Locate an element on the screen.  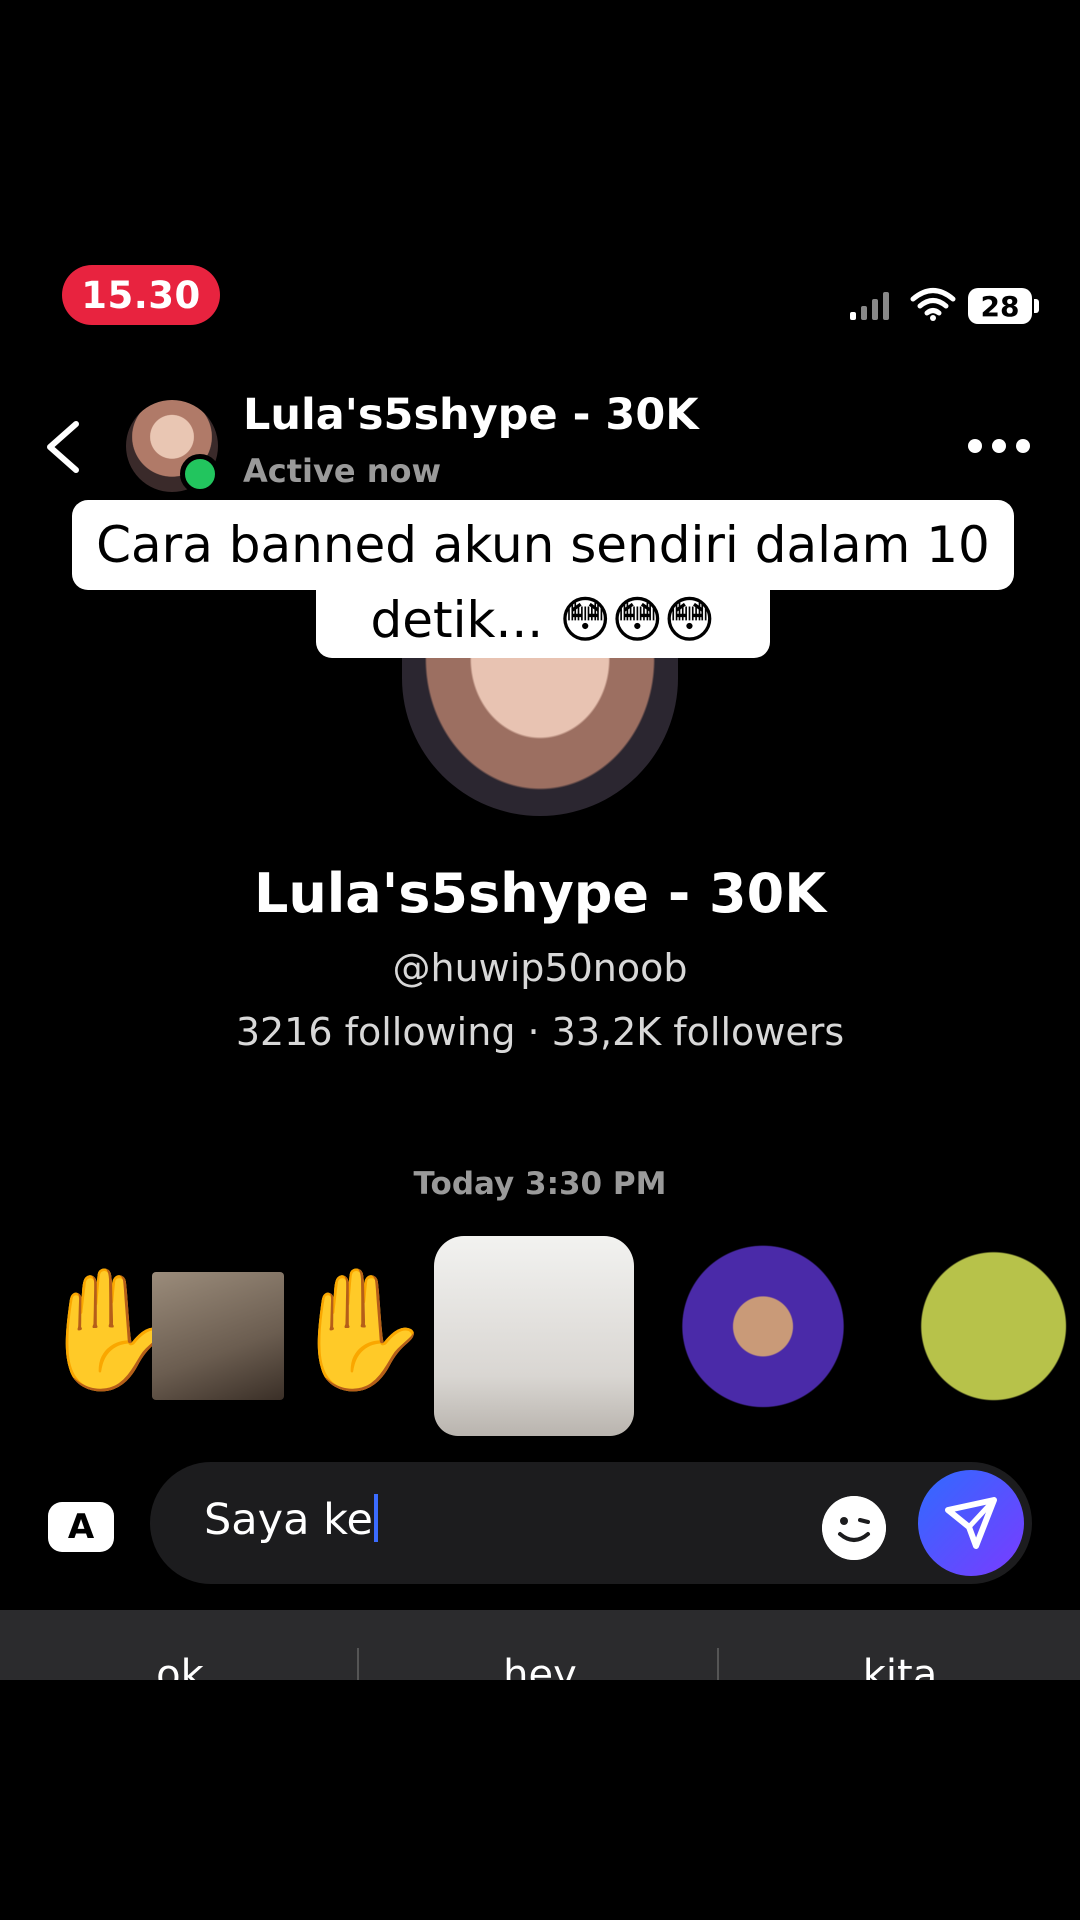
sticker-emoji-icon is located at coordinates (854, 1528).